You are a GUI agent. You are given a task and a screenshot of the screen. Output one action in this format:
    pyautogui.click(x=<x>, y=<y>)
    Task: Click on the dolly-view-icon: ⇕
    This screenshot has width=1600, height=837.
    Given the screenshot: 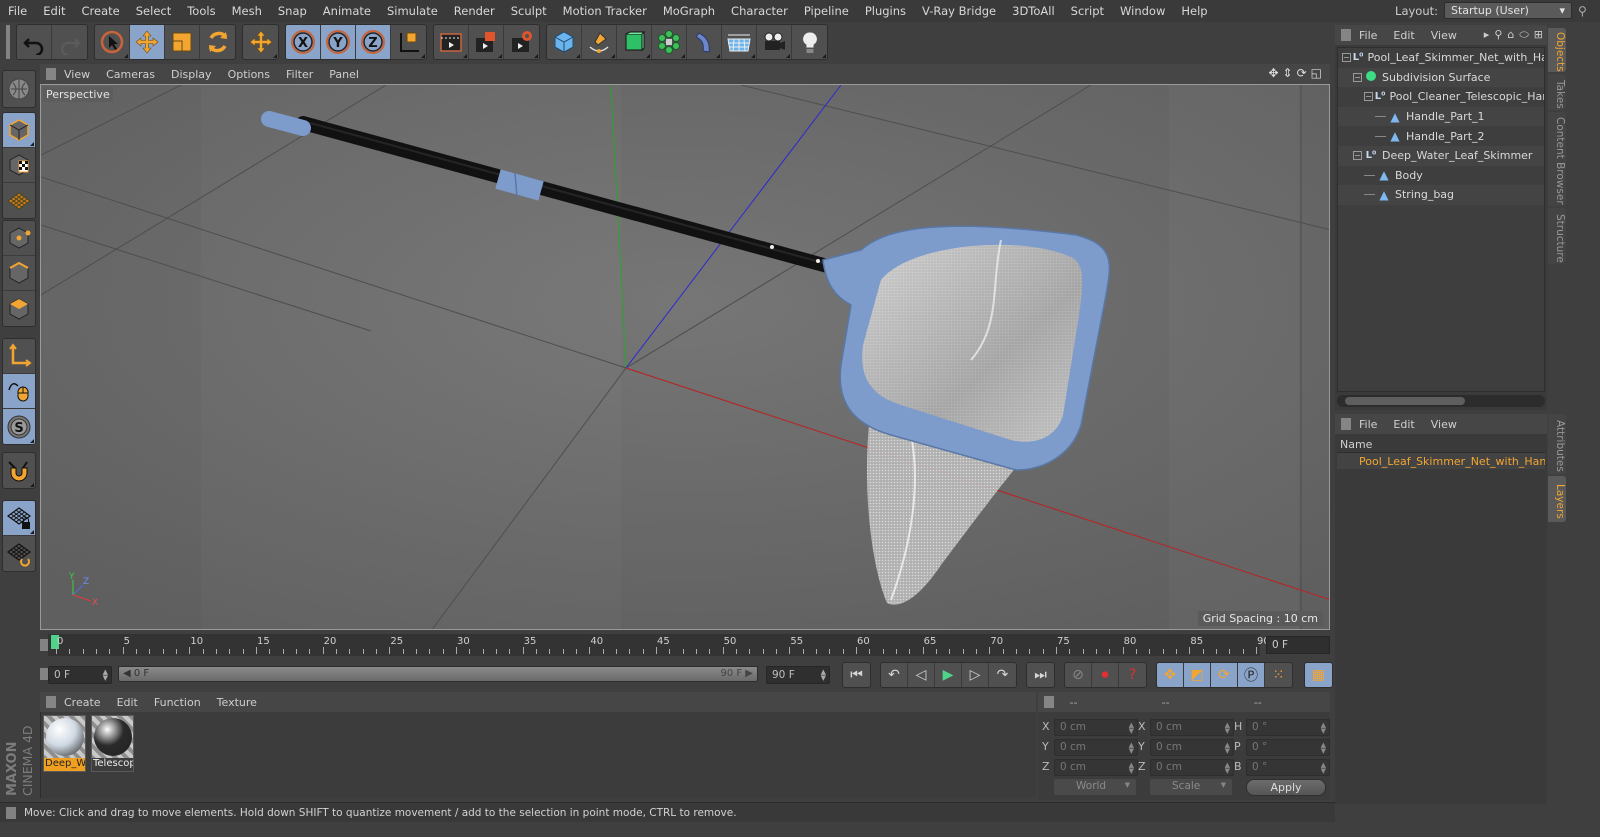 What is the action you would take?
    pyautogui.click(x=1288, y=73)
    